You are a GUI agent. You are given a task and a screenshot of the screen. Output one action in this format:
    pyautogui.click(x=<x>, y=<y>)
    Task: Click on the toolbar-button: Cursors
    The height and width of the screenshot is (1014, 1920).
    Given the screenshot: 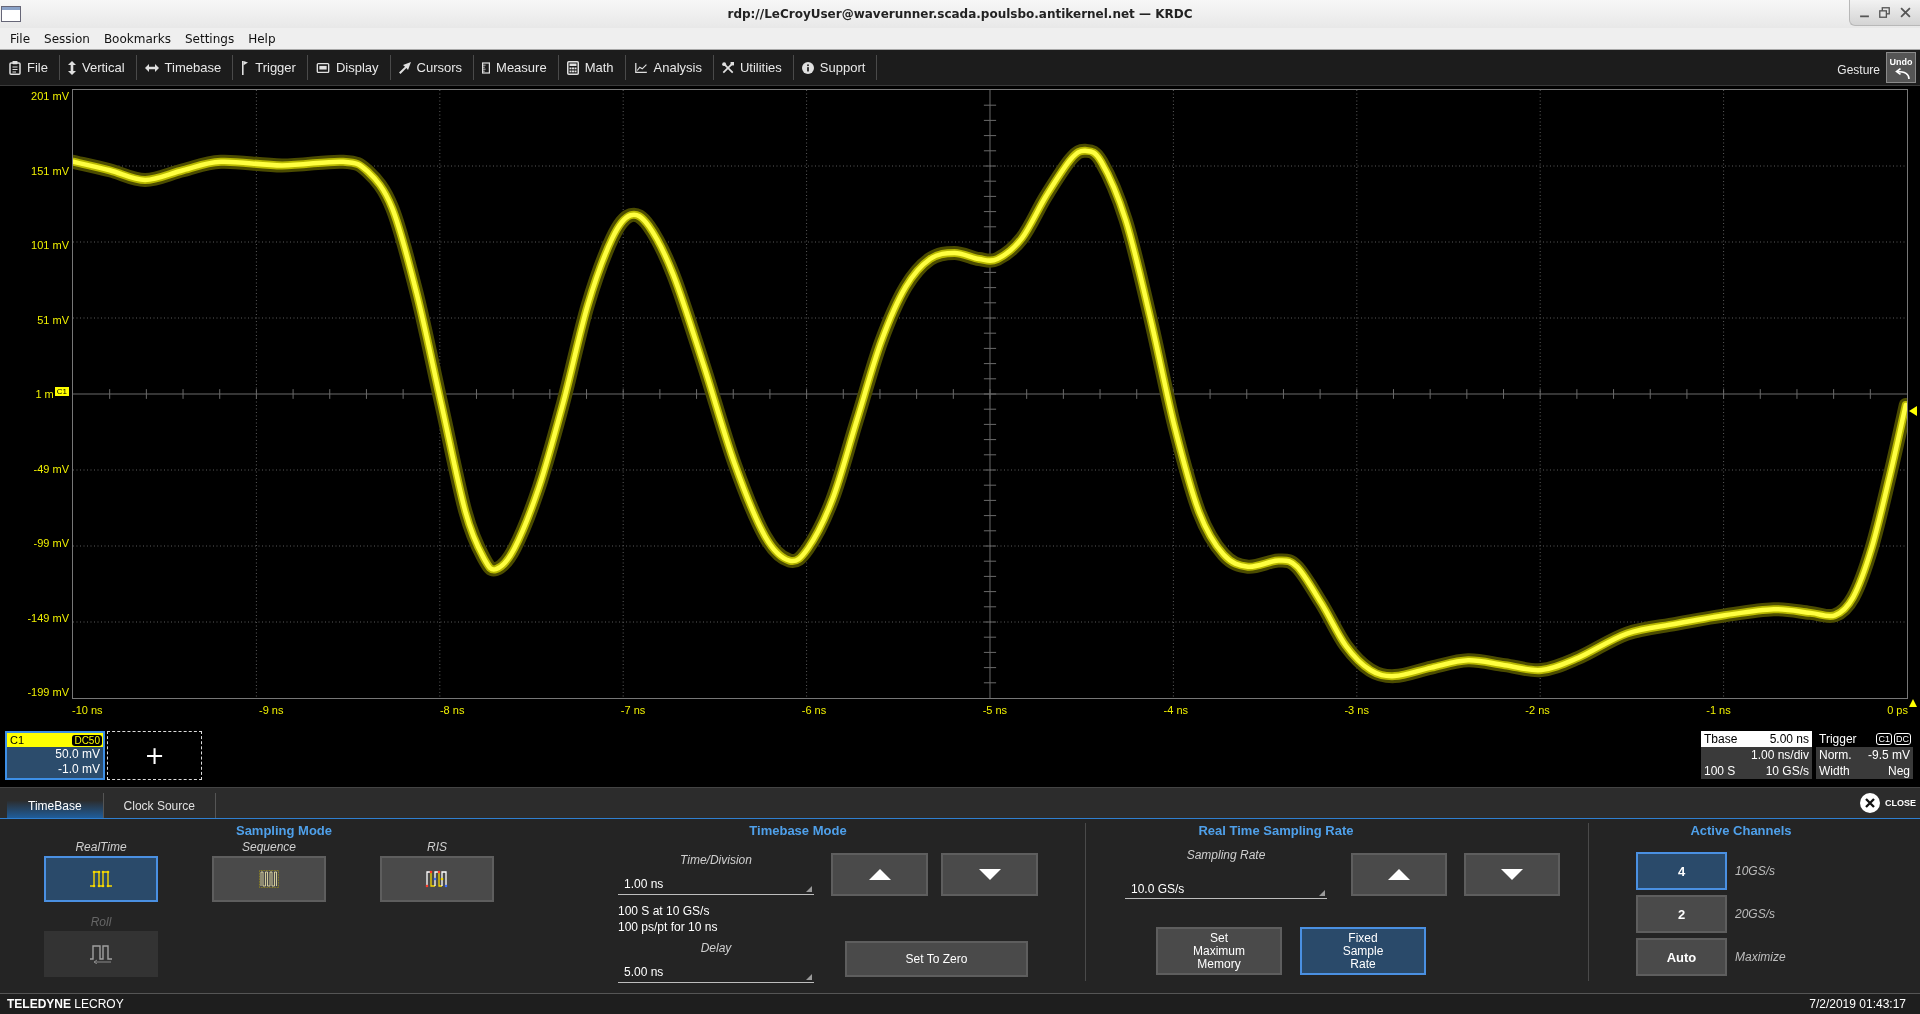 What is the action you would take?
    pyautogui.click(x=432, y=67)
    